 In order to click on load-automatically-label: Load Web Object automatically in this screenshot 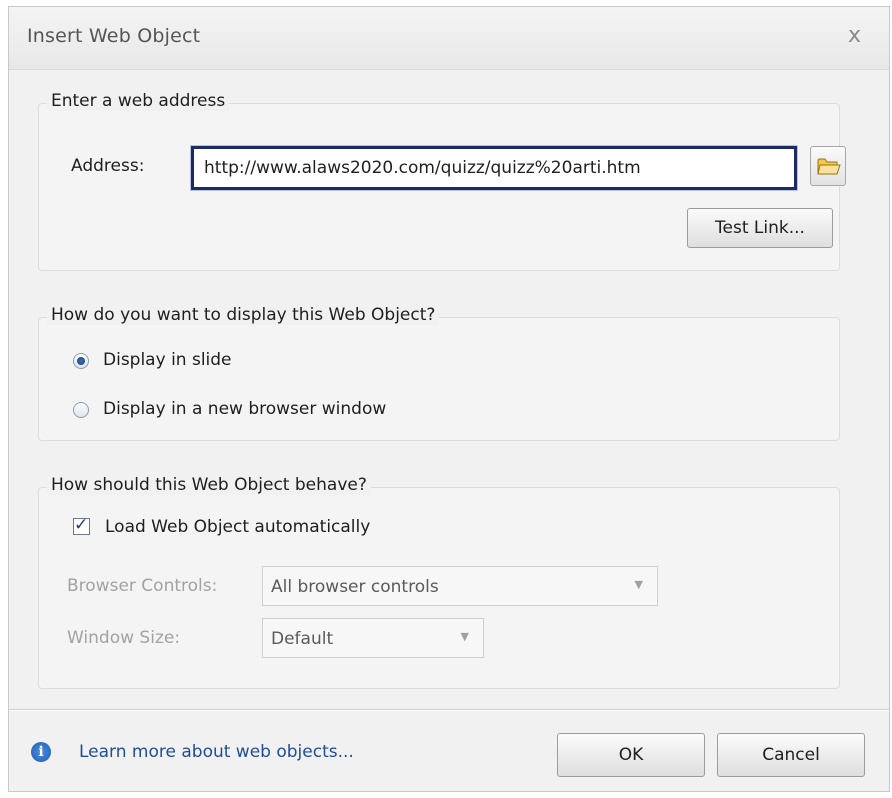, I will do `click(237, 527)`.